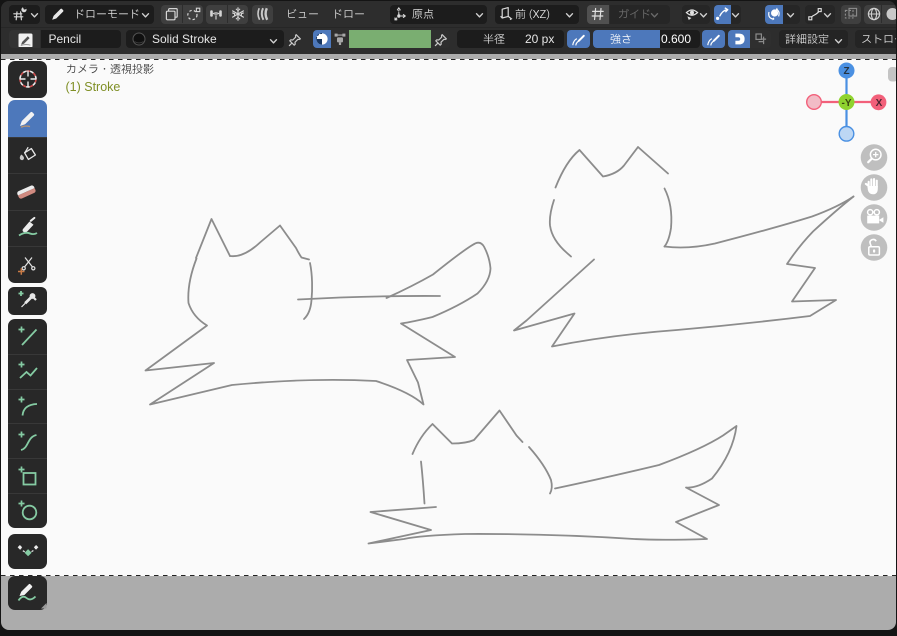 Image resolution: width=897 pixels, height=636 pixels. I want to click on svg-text: Z, so click(846, 71).